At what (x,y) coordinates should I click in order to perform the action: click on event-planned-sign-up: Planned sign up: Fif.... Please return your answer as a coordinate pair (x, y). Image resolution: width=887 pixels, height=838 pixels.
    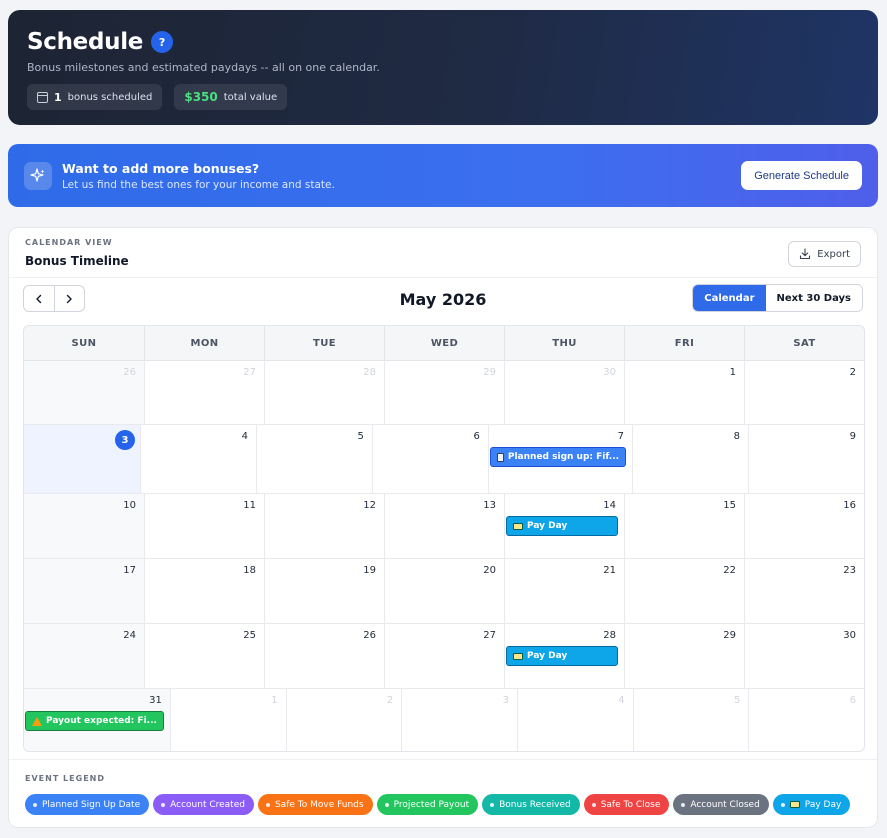
    Looking at the image, I should click on (558, 457).